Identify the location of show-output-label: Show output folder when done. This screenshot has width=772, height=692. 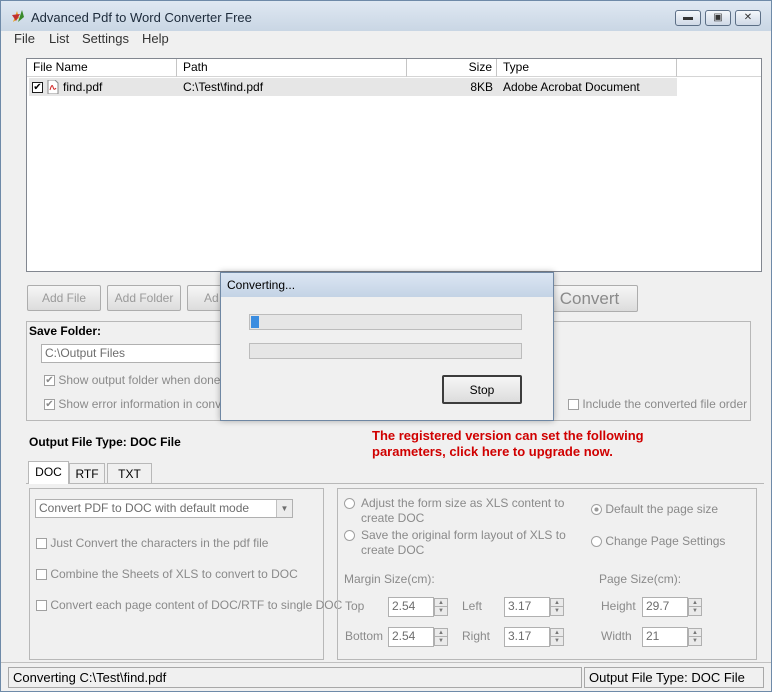
(139, 380).